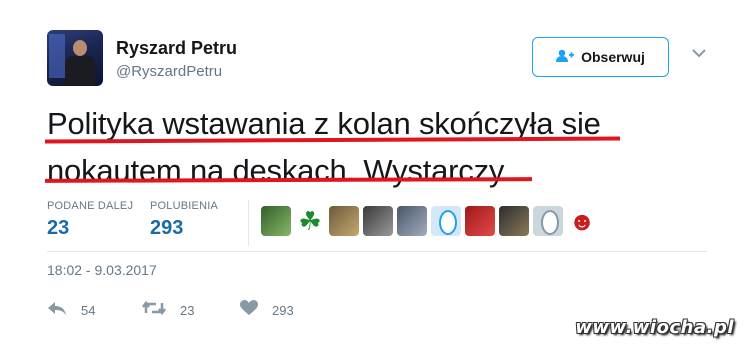 This screenshot has height=354, width=750. I want to click on like-button: 293, so click(267, 310).